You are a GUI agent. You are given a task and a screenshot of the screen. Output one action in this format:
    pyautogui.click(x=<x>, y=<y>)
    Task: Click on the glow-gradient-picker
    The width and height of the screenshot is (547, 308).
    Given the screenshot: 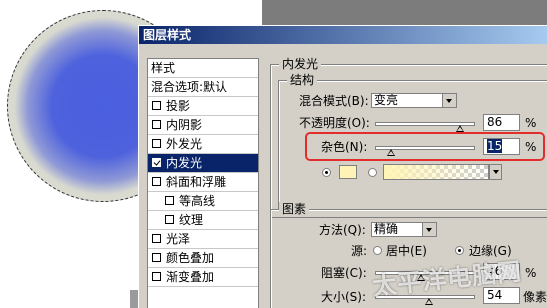 What is the action you would take?
    pyautogui.click(x=436, y=172)
    